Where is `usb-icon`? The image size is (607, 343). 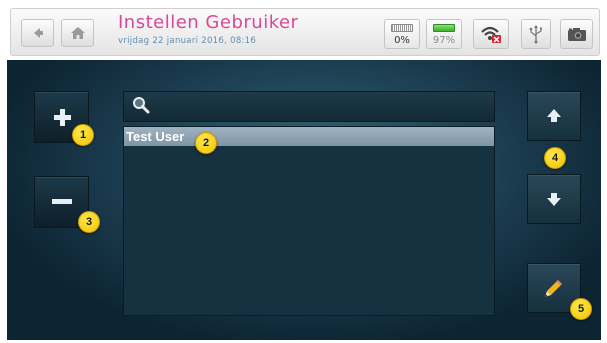 usb-icon is located at coordinates (535, 34).